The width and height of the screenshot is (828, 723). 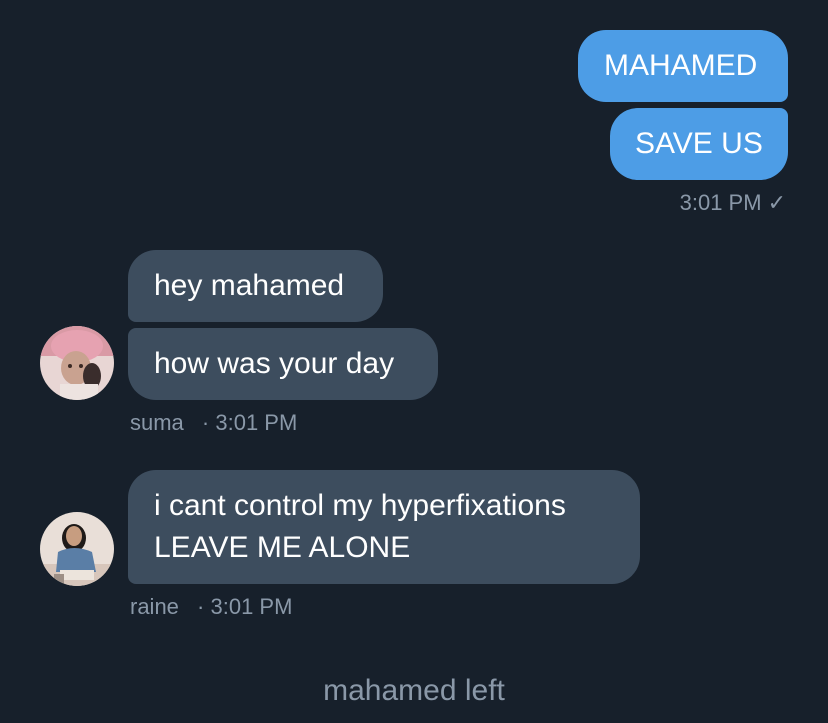 I want to click on message-text: hey mahamed, so click(x=249, y=285).